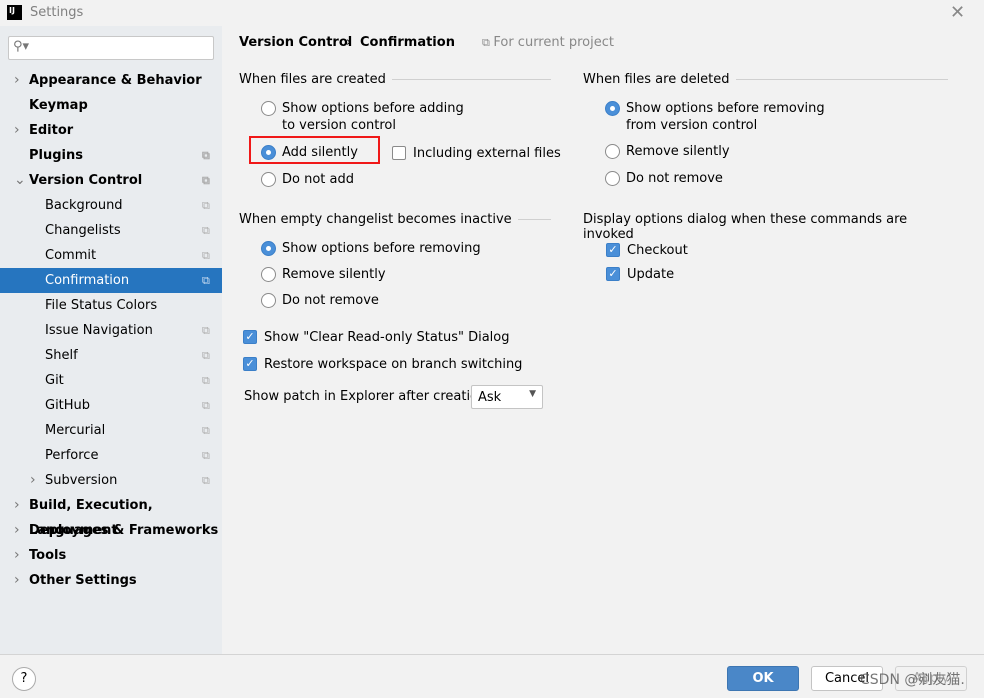 The image size is (984, 698). Describe the element at coordinates (115, 80) in the screenshot. I see `sidebar-item-label: Appearance & Behavior` at that location.